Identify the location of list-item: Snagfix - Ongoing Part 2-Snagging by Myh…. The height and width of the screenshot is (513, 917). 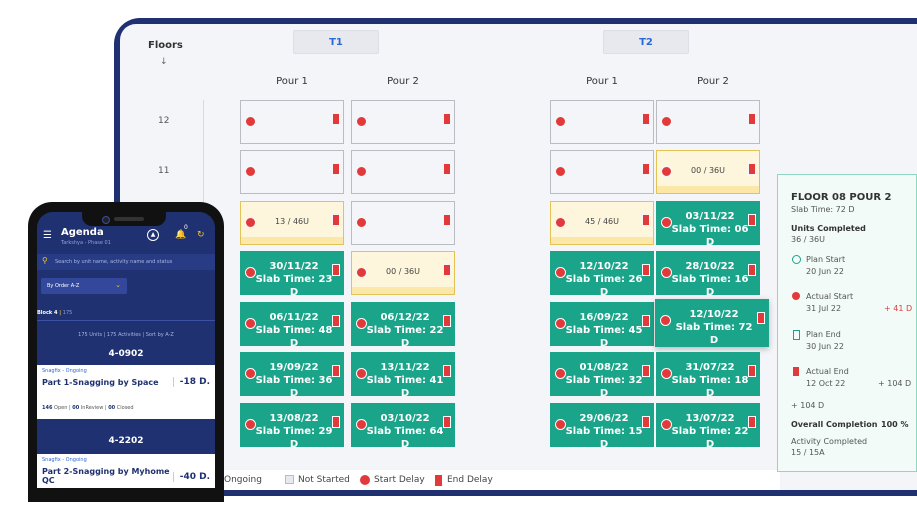
(126, 471).